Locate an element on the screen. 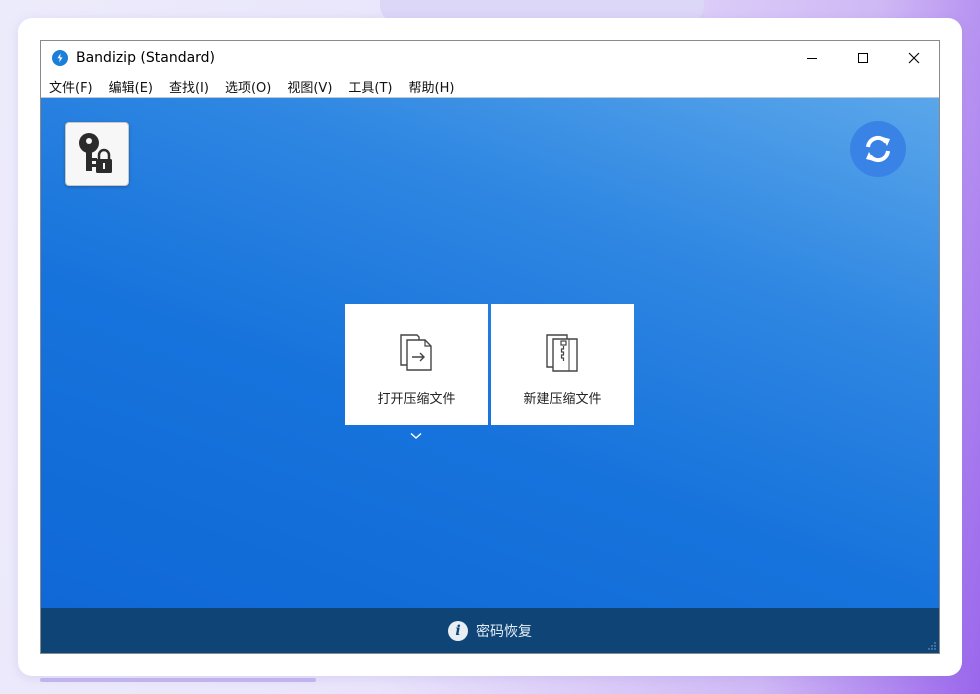  minimize-button is located at coordinates (811, 58).